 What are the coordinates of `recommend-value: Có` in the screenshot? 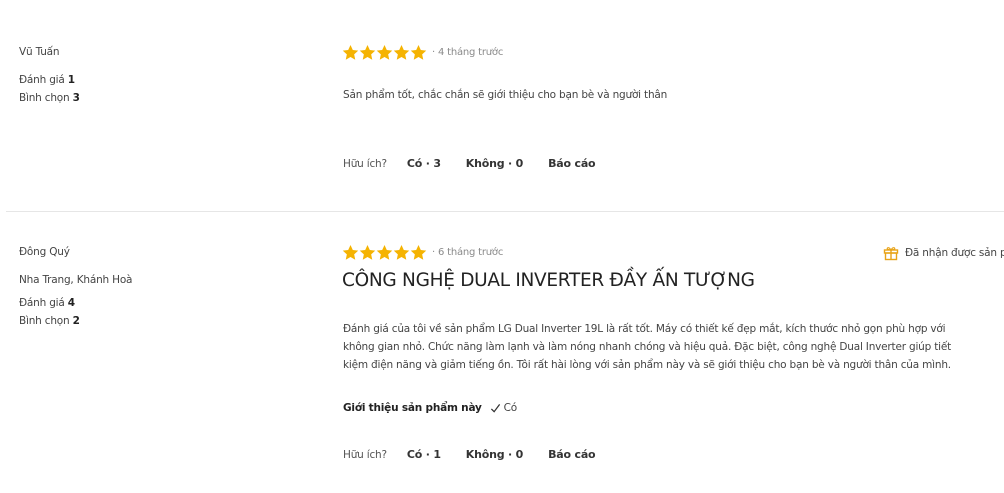 It's located at (503, 408).